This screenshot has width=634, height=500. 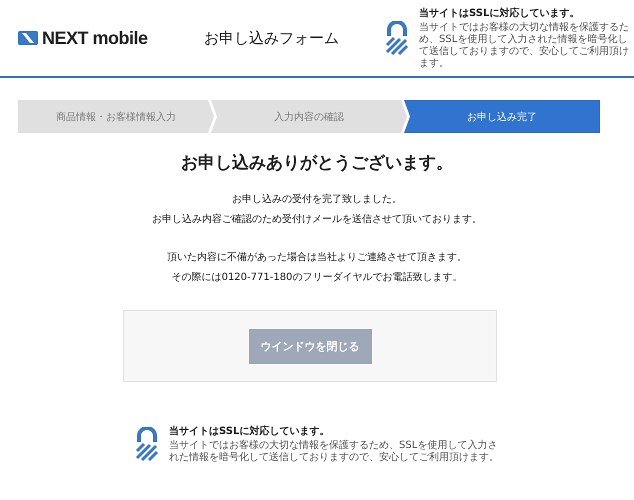 I want to click on message-text: その際には0120-771-180のフリーダイヤルでお電話致します。, so click(x=317, y=277).